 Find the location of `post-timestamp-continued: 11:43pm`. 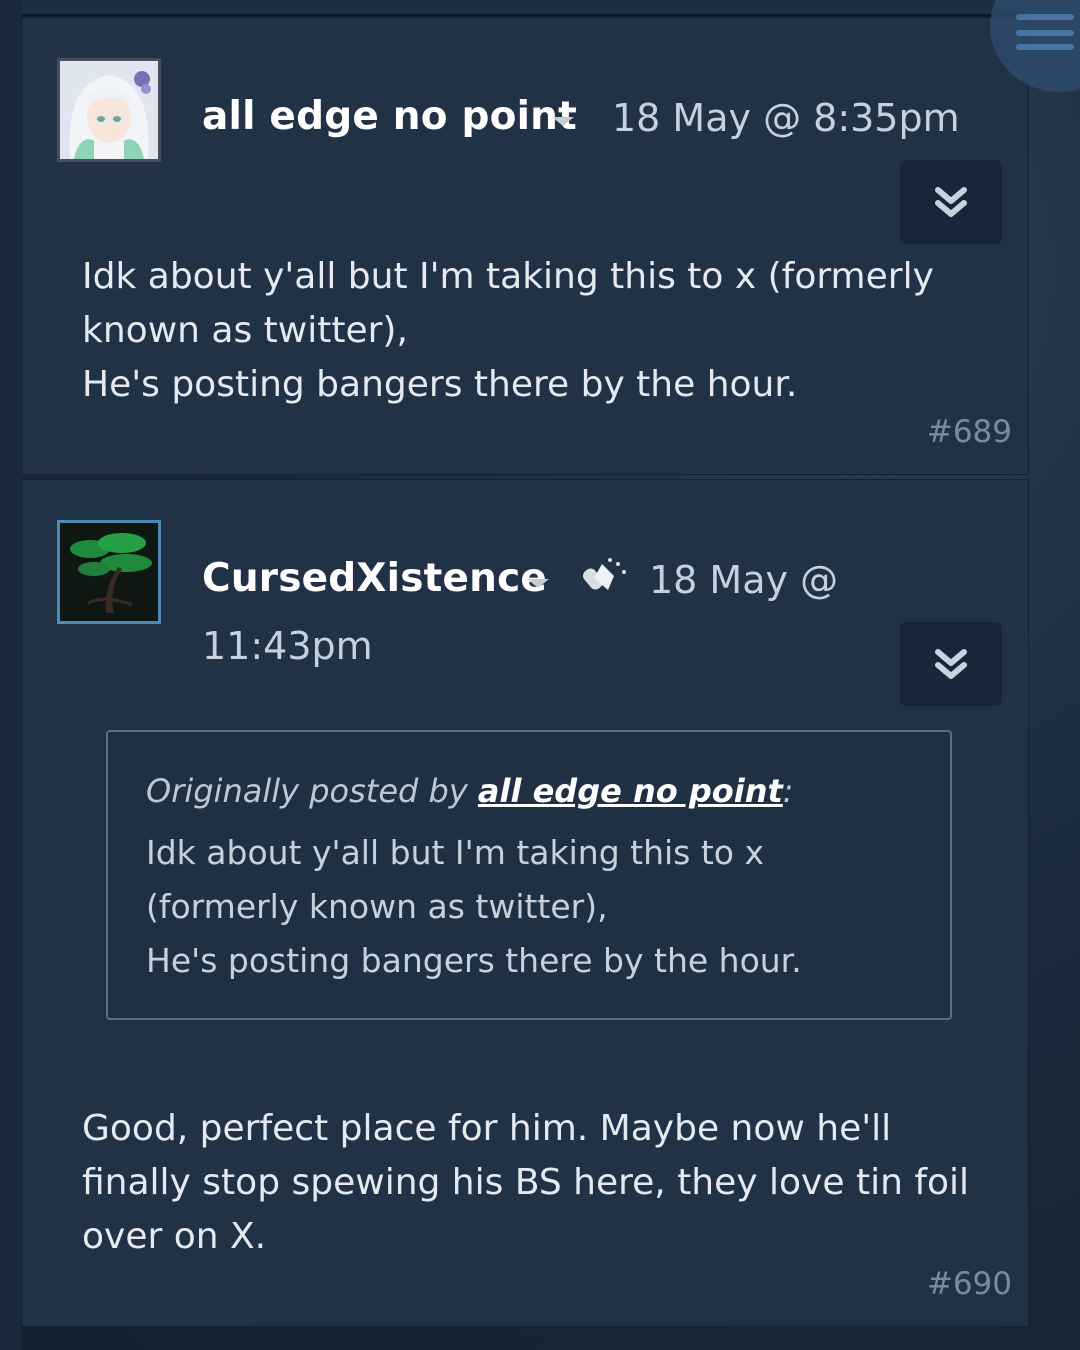

post-timestamp-continued: 11:43pm is located at coordinates (287, 646).